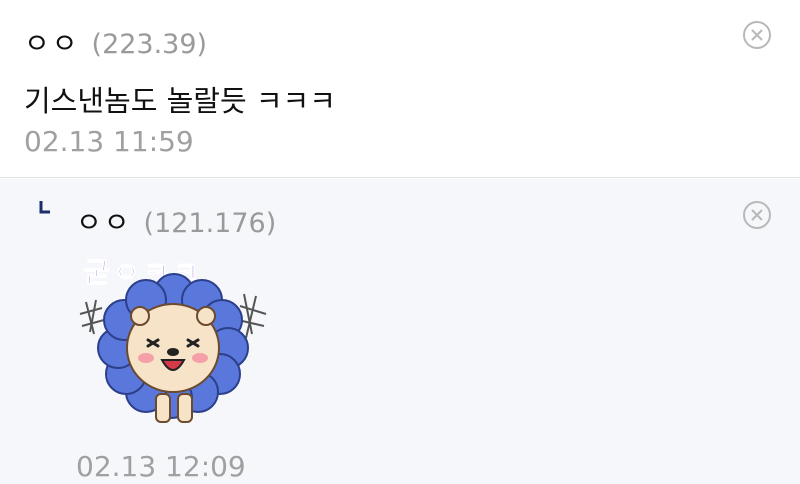  Describe the element at coordinates (161, 466) in the screenshot. I see `reply-timestamp: 02.13 12:09` at that location.